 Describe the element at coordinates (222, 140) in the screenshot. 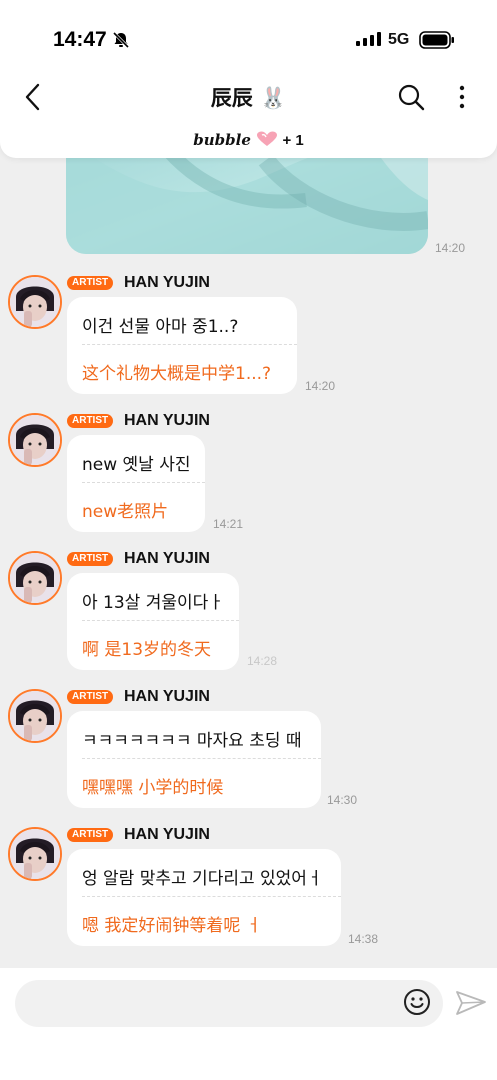

I see `bubble-brand: bubble` at that location.